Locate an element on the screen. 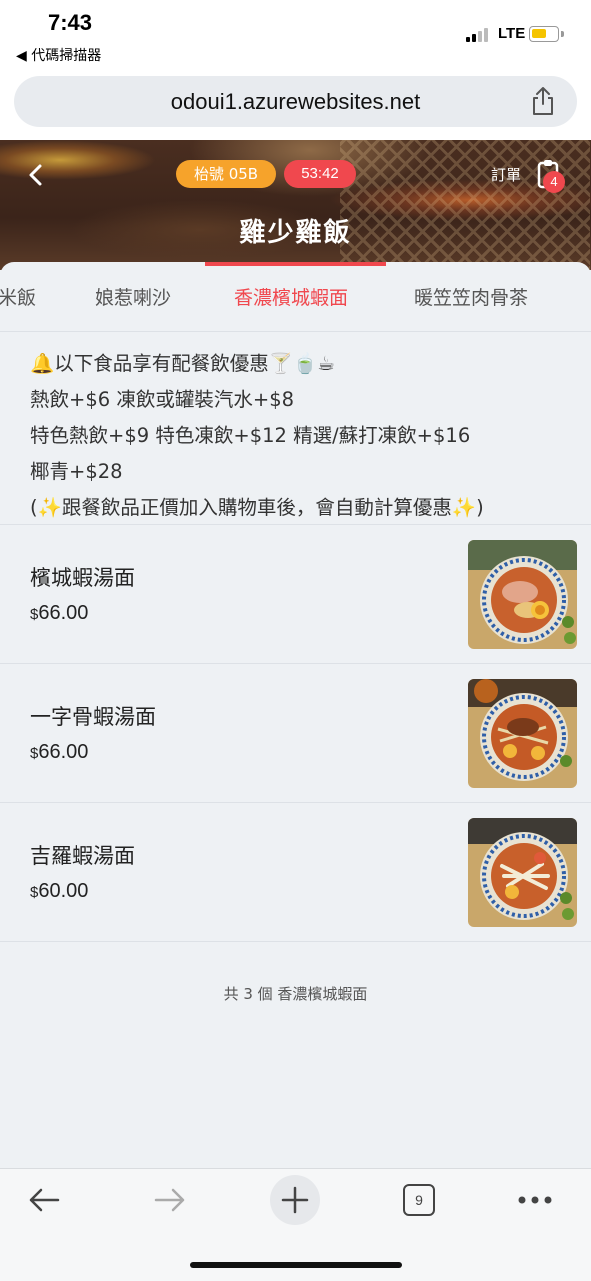 This screenshot has height=1281, width=591. menu-item: 吉羅蝦湯面 $60.00 is located at coordinates (295, 872).